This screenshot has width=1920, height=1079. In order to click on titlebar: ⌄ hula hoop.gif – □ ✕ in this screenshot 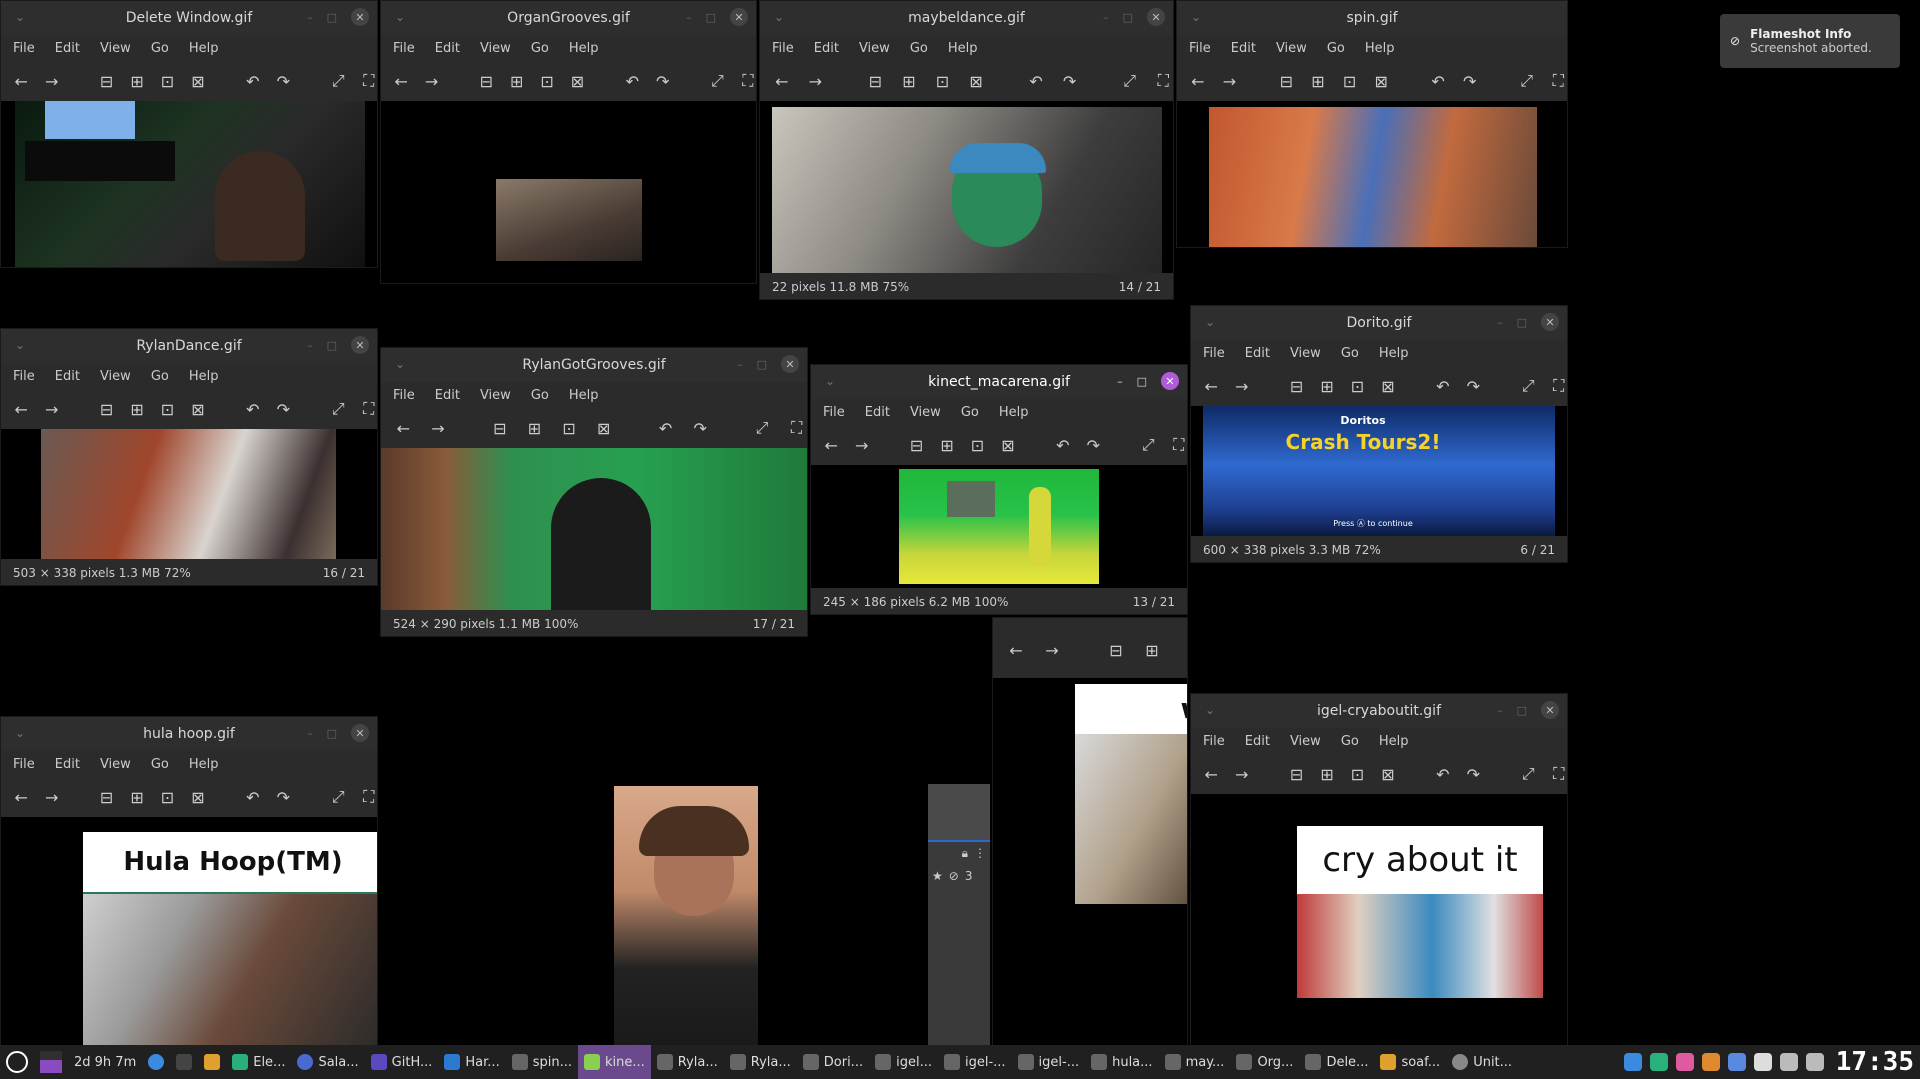, I will do `click(189, 734)`.